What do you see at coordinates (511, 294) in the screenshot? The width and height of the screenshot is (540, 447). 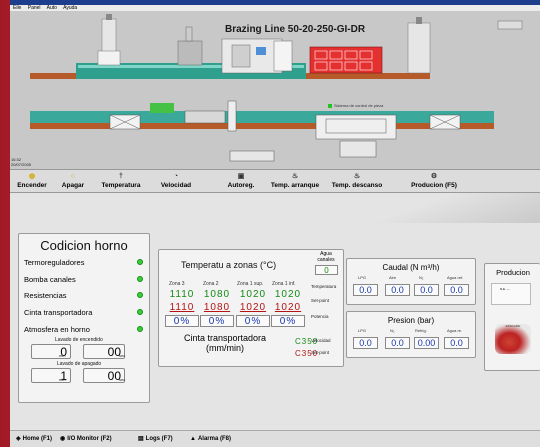 I see `produccion-thumbnail: N.E. —` at bounding box center [511, 294].